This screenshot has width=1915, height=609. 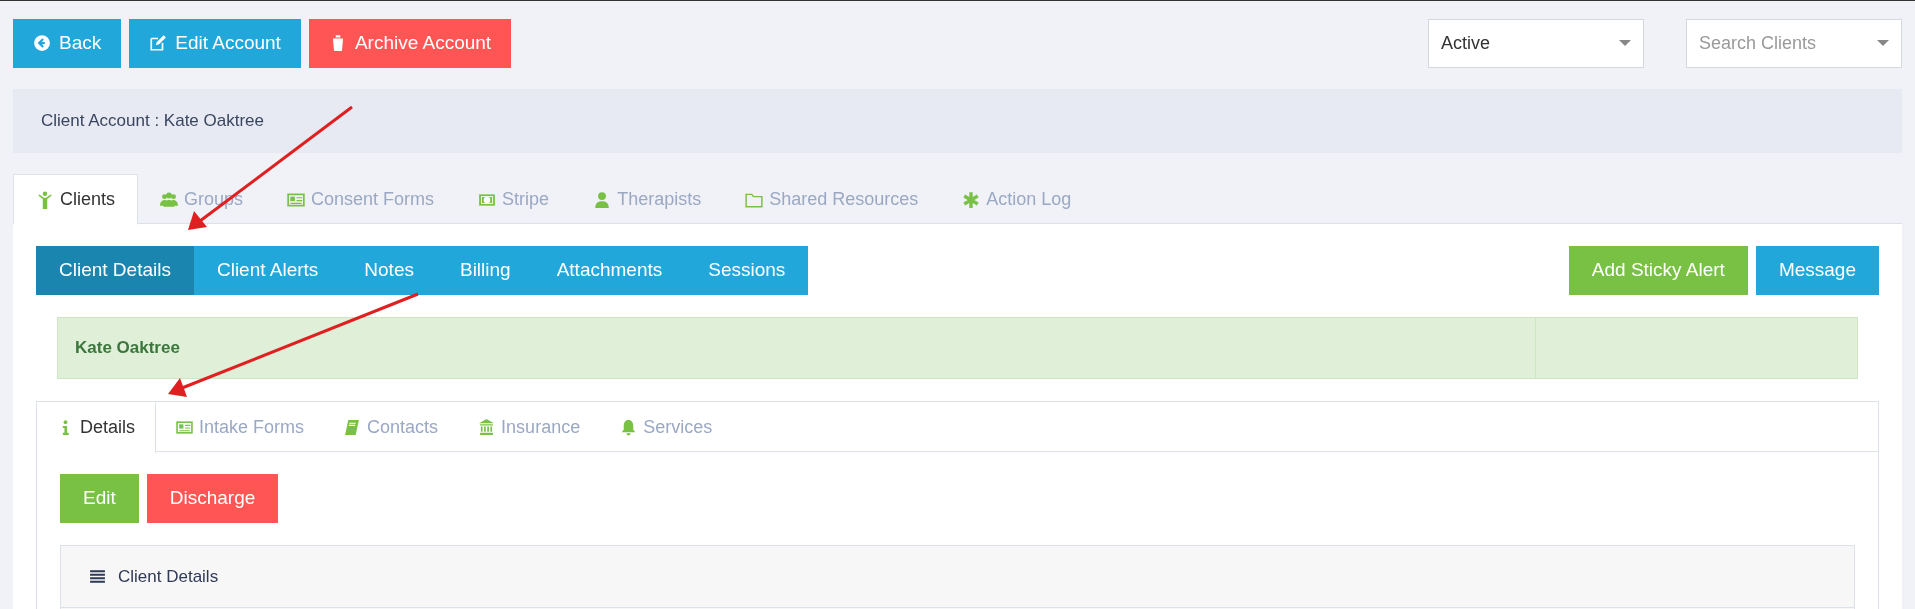 I want to click on tab: Stripe, so click(x=514, y=199).